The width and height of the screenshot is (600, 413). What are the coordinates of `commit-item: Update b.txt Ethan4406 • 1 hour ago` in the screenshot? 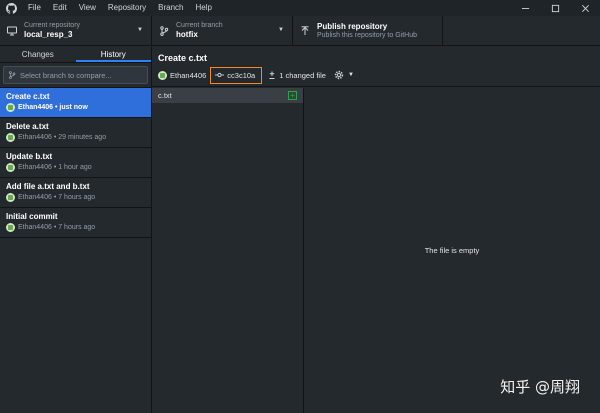 It's located at (75, 163).